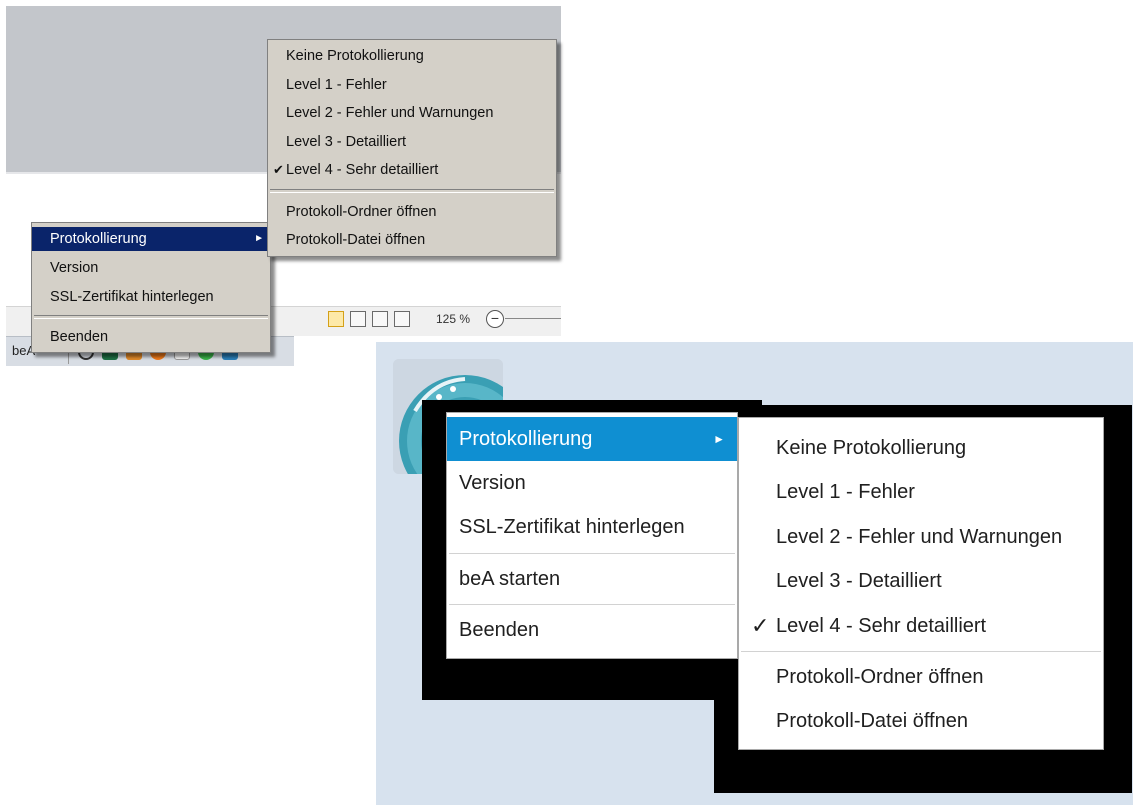 Image resolution: width=1133 pixels, height=805 pixels. I want to click on view-mode-buttons, so click(369, 319).